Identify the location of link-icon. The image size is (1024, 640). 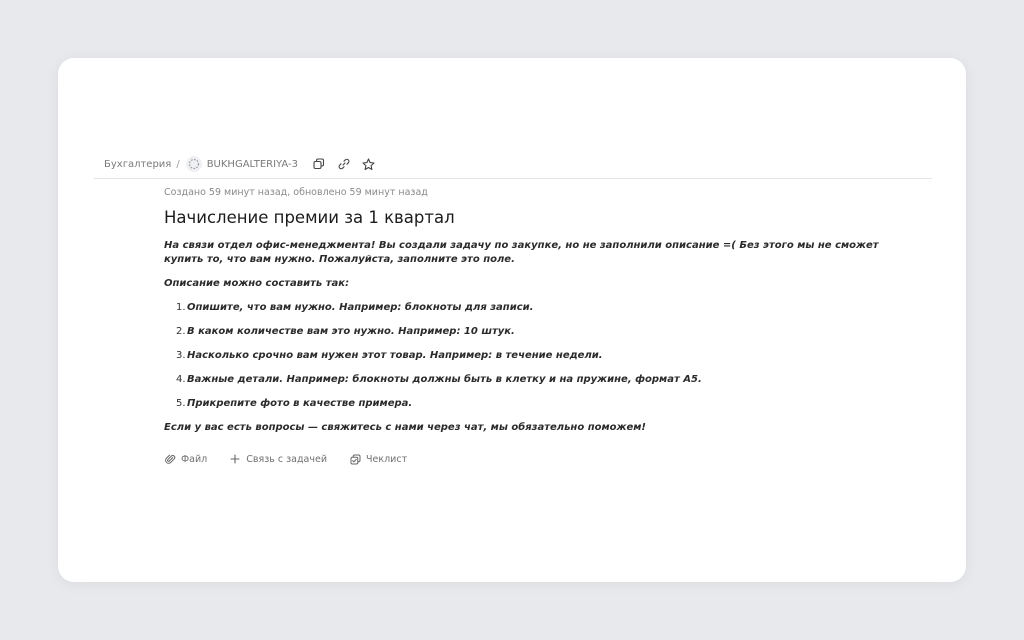
(344, 164).